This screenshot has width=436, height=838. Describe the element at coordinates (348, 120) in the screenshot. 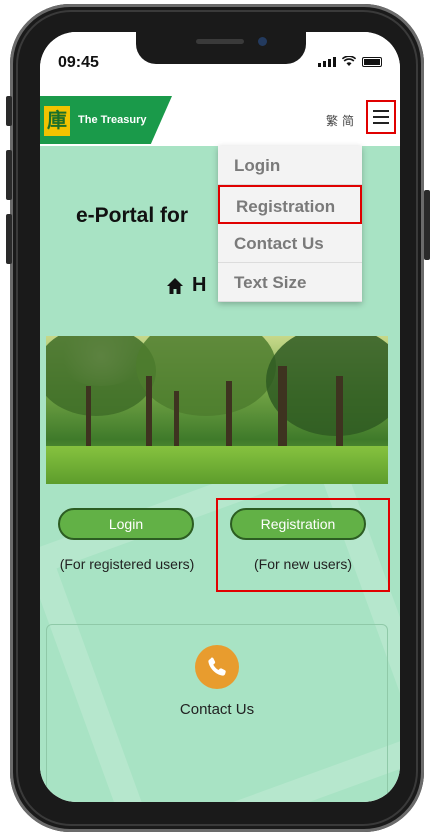

I see `lang-simplified-link: 简` at that location.